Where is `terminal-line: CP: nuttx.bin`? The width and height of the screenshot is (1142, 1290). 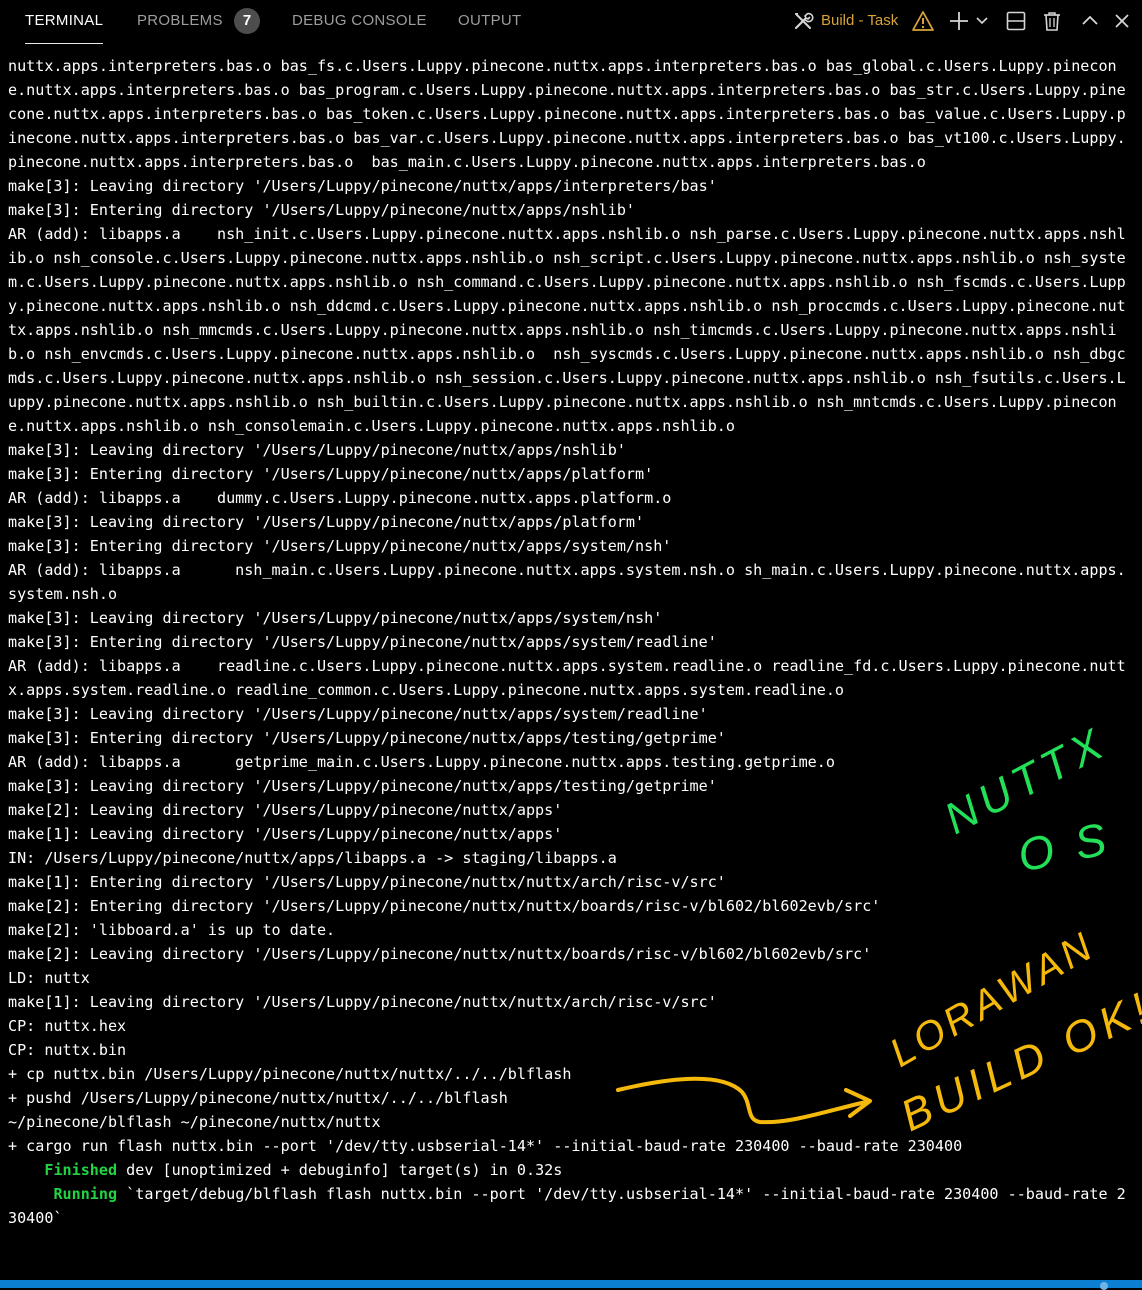
terminal-line: CP: nuttx.bin is located at coordinates (67, 1050).